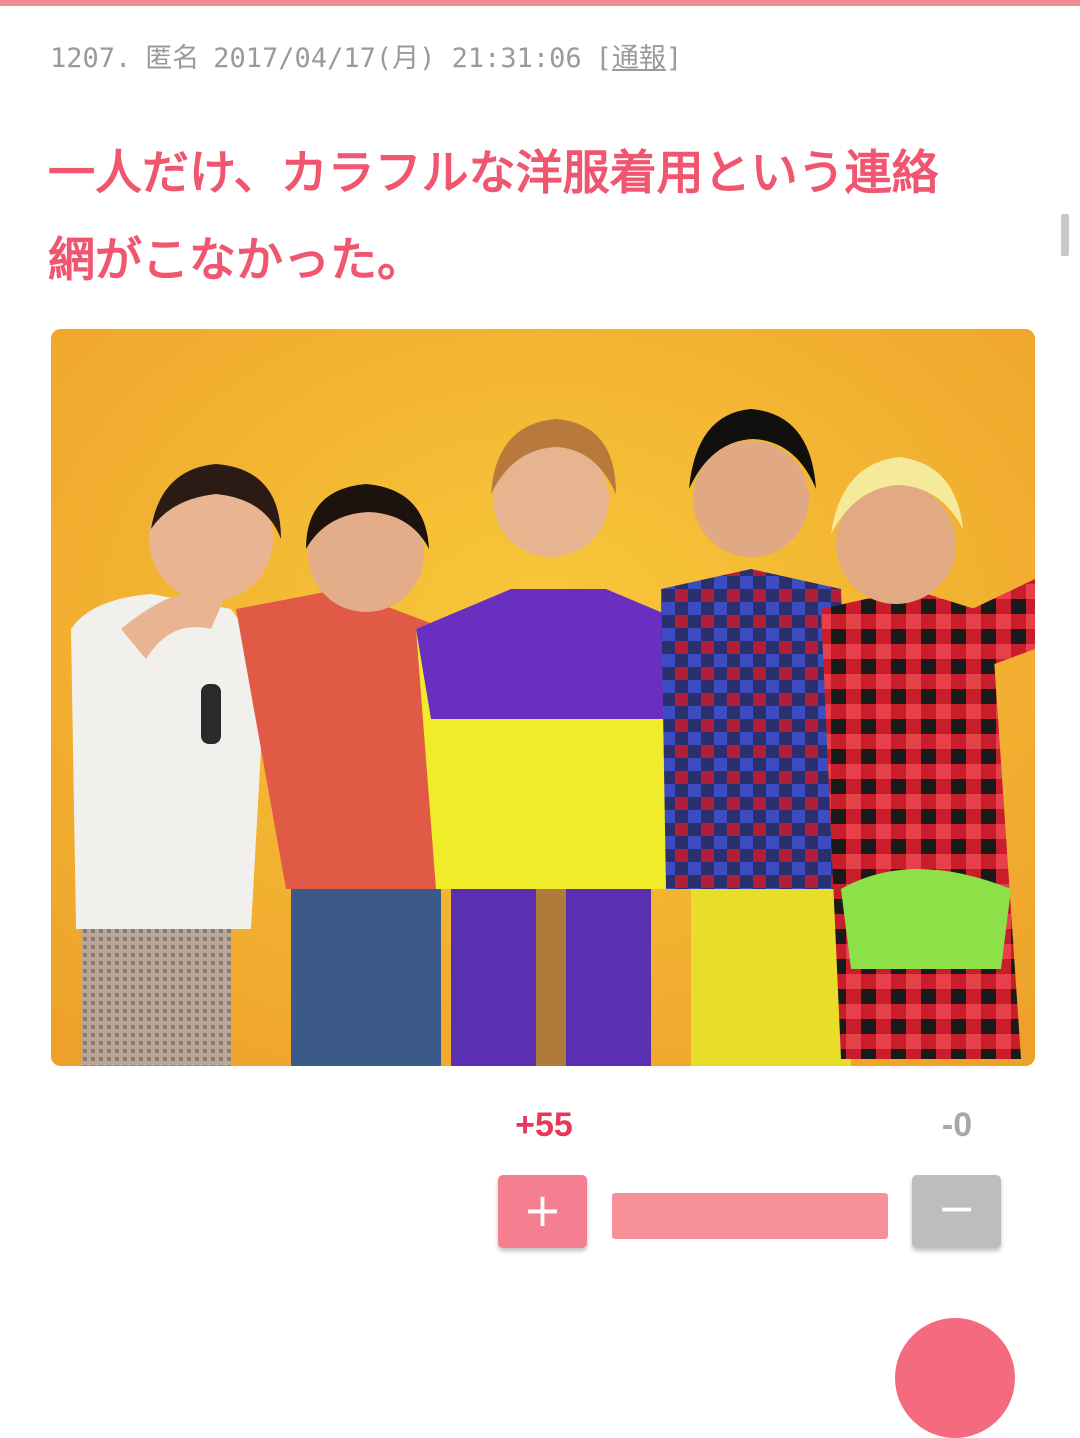  I want to click on scrollbar-thumb, so click(1065, 235).